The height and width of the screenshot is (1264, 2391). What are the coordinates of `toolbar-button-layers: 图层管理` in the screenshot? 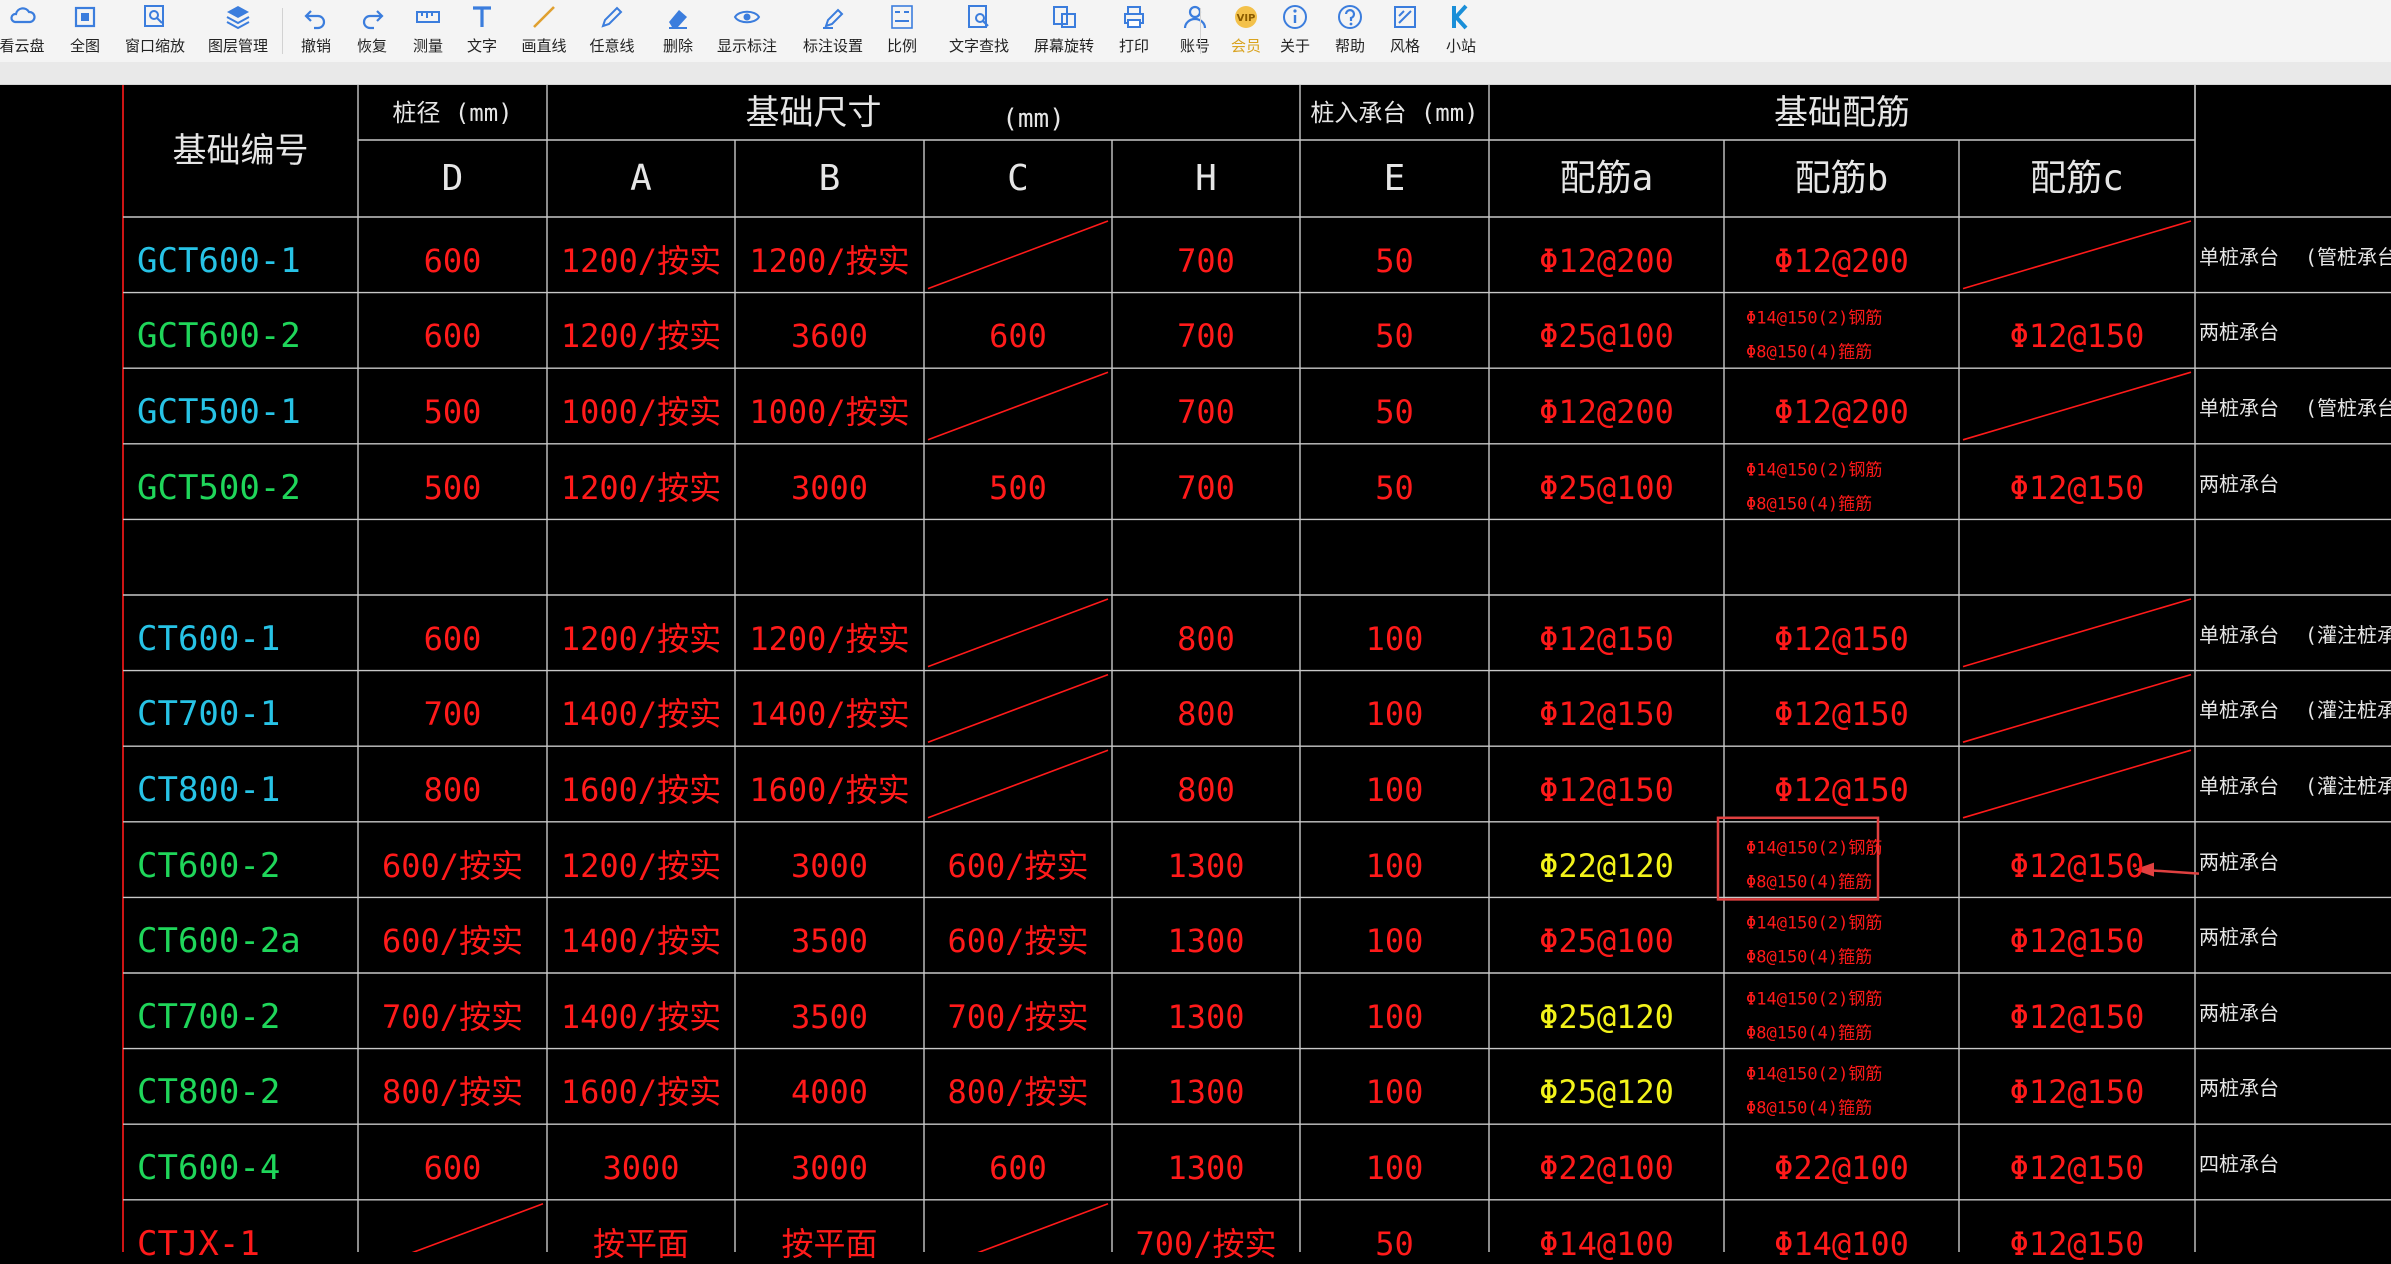 It's located at (238, 30).